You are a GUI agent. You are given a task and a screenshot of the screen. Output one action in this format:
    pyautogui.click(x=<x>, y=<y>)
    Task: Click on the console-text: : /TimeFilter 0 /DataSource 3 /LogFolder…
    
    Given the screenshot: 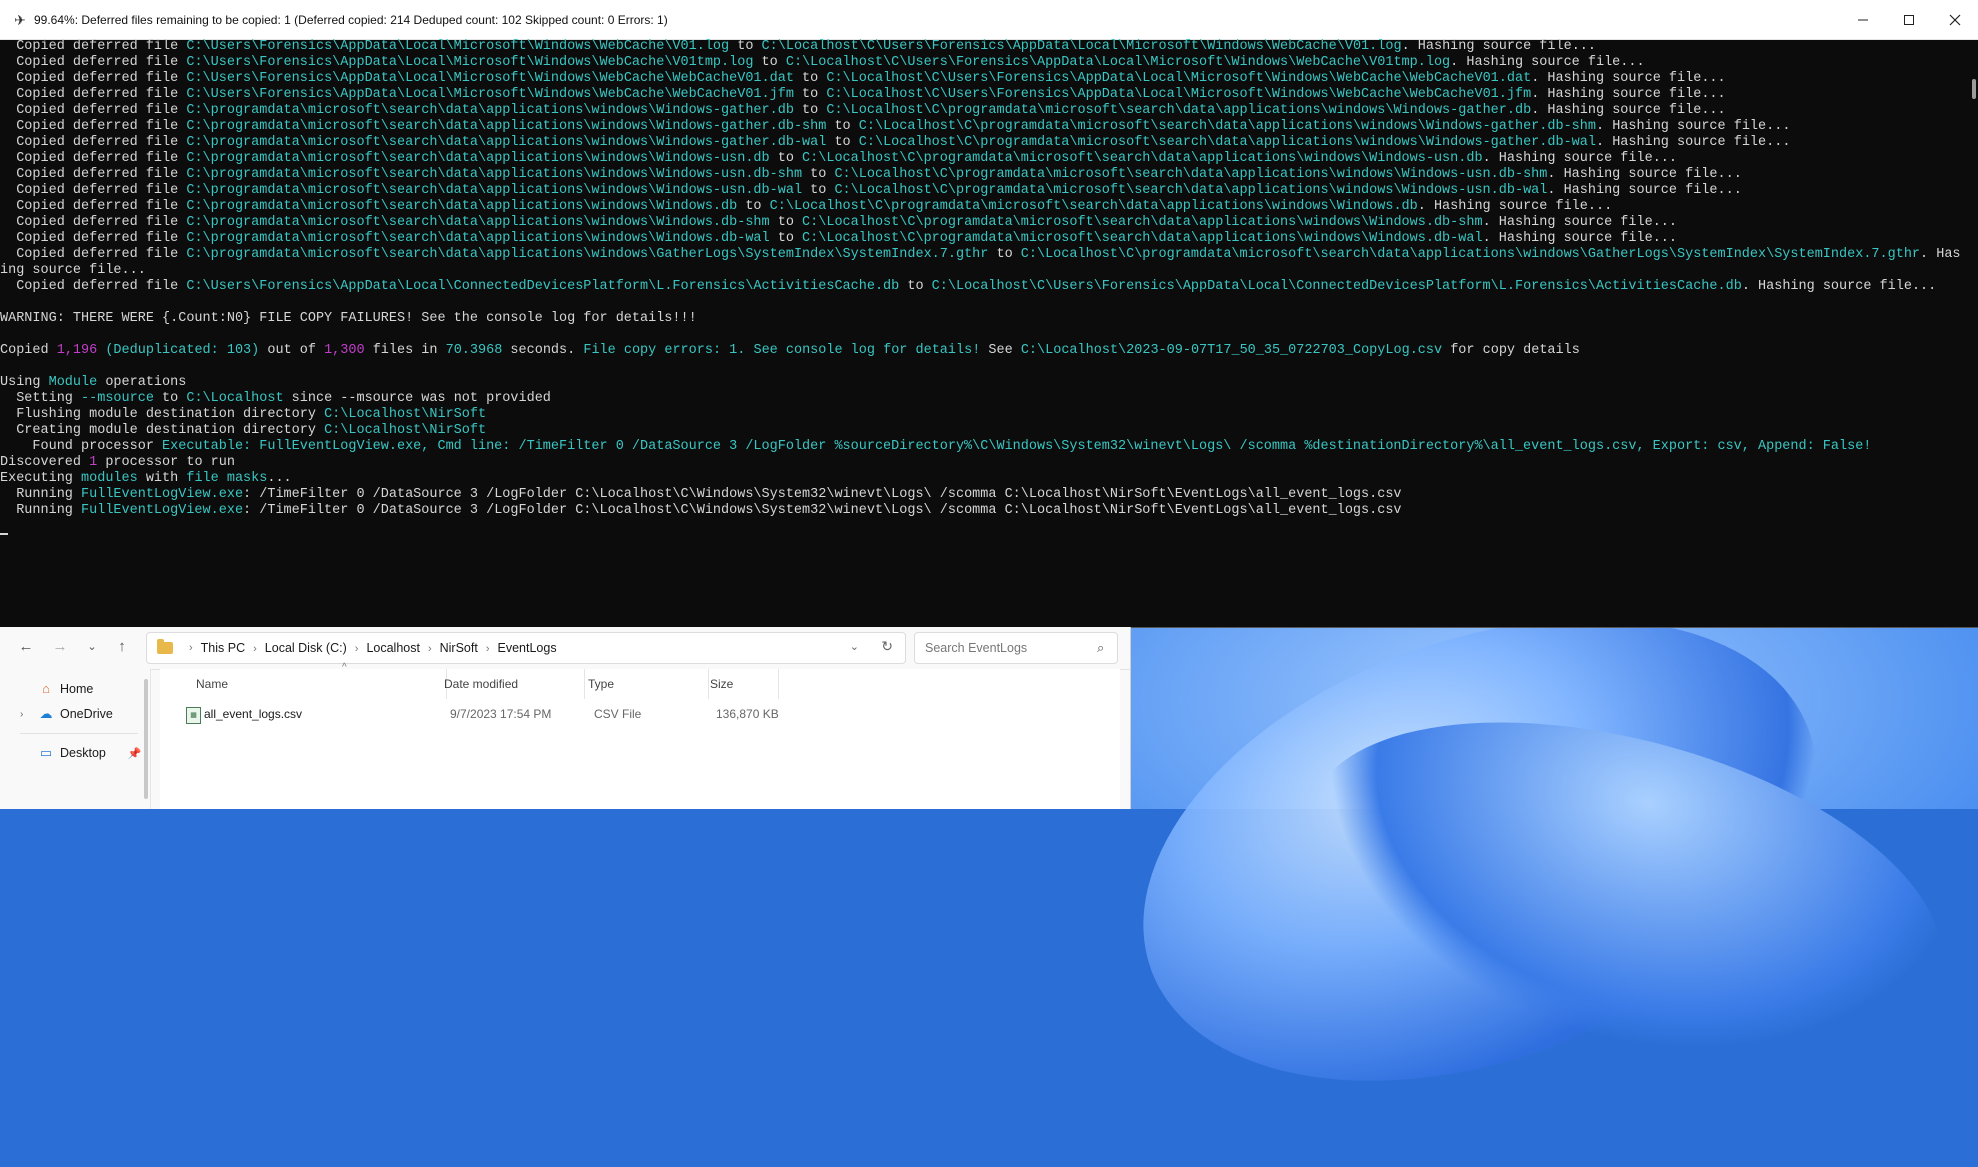 What is the action you would take?
    pyautogui.click(x=822, y=510)
    